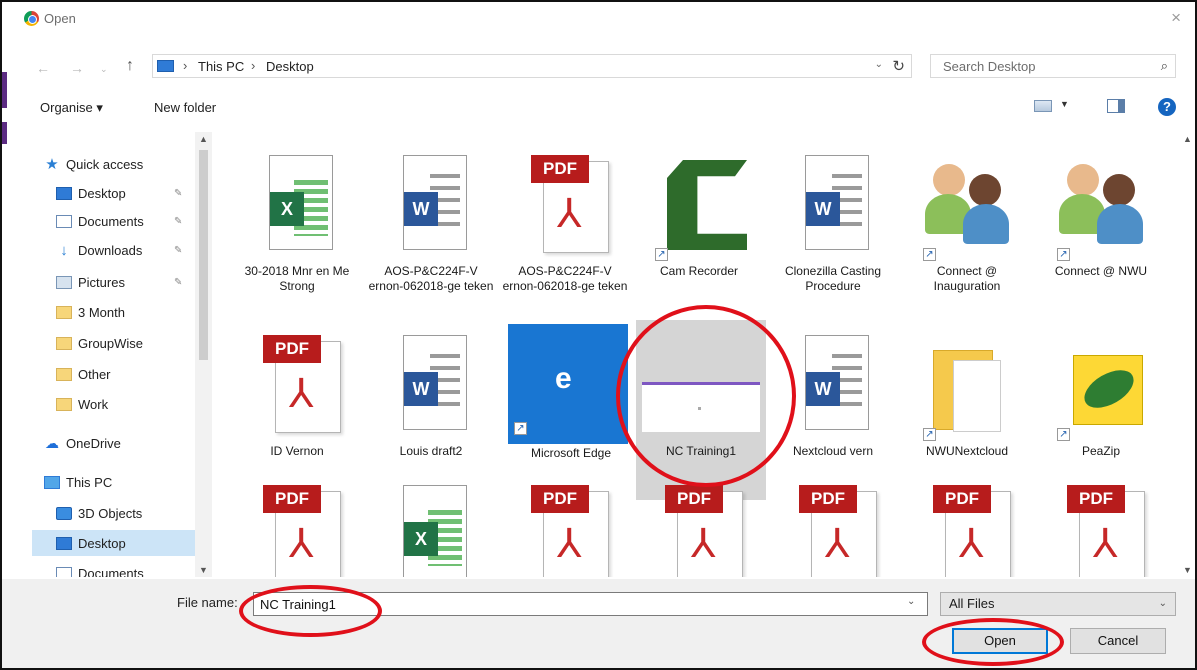 The width and height of the screenshot is (1197, 670). I want to click on back-arrow-icon: ←, so click(43, 68).